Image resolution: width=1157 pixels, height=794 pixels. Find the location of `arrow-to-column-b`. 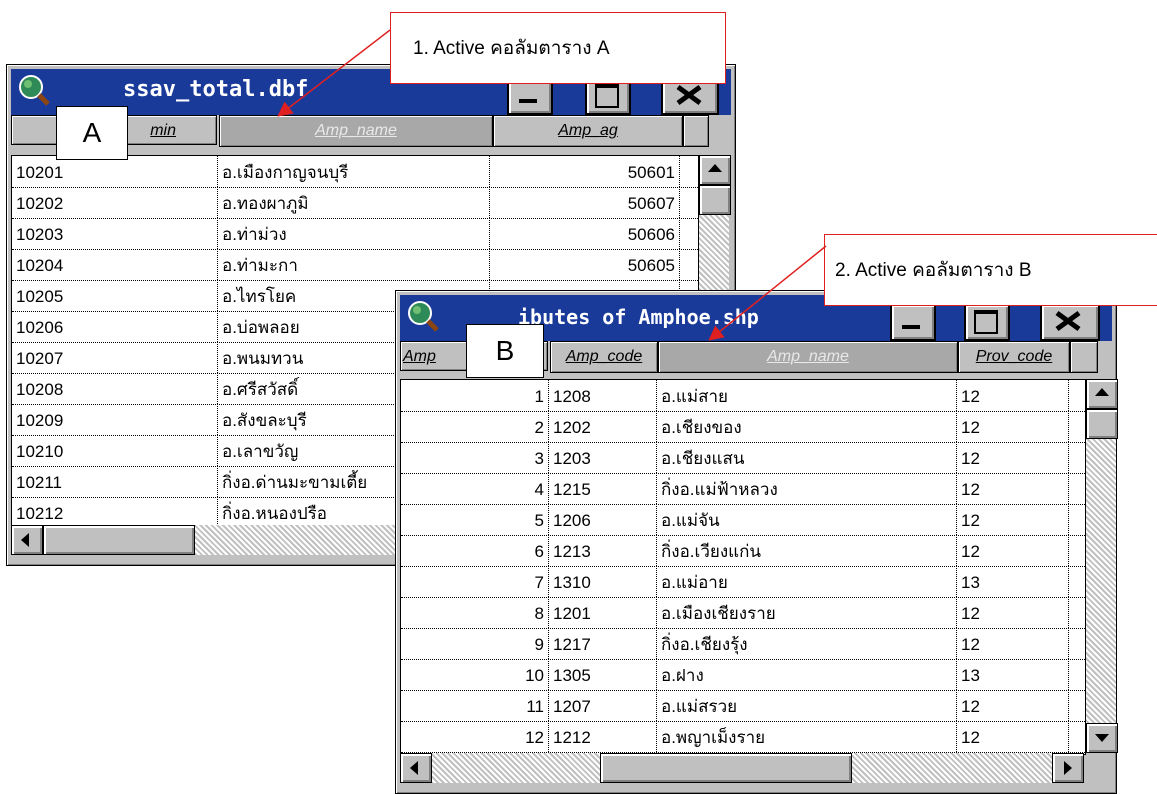

arrow-to-column-b is located at coordinates (767, 293).